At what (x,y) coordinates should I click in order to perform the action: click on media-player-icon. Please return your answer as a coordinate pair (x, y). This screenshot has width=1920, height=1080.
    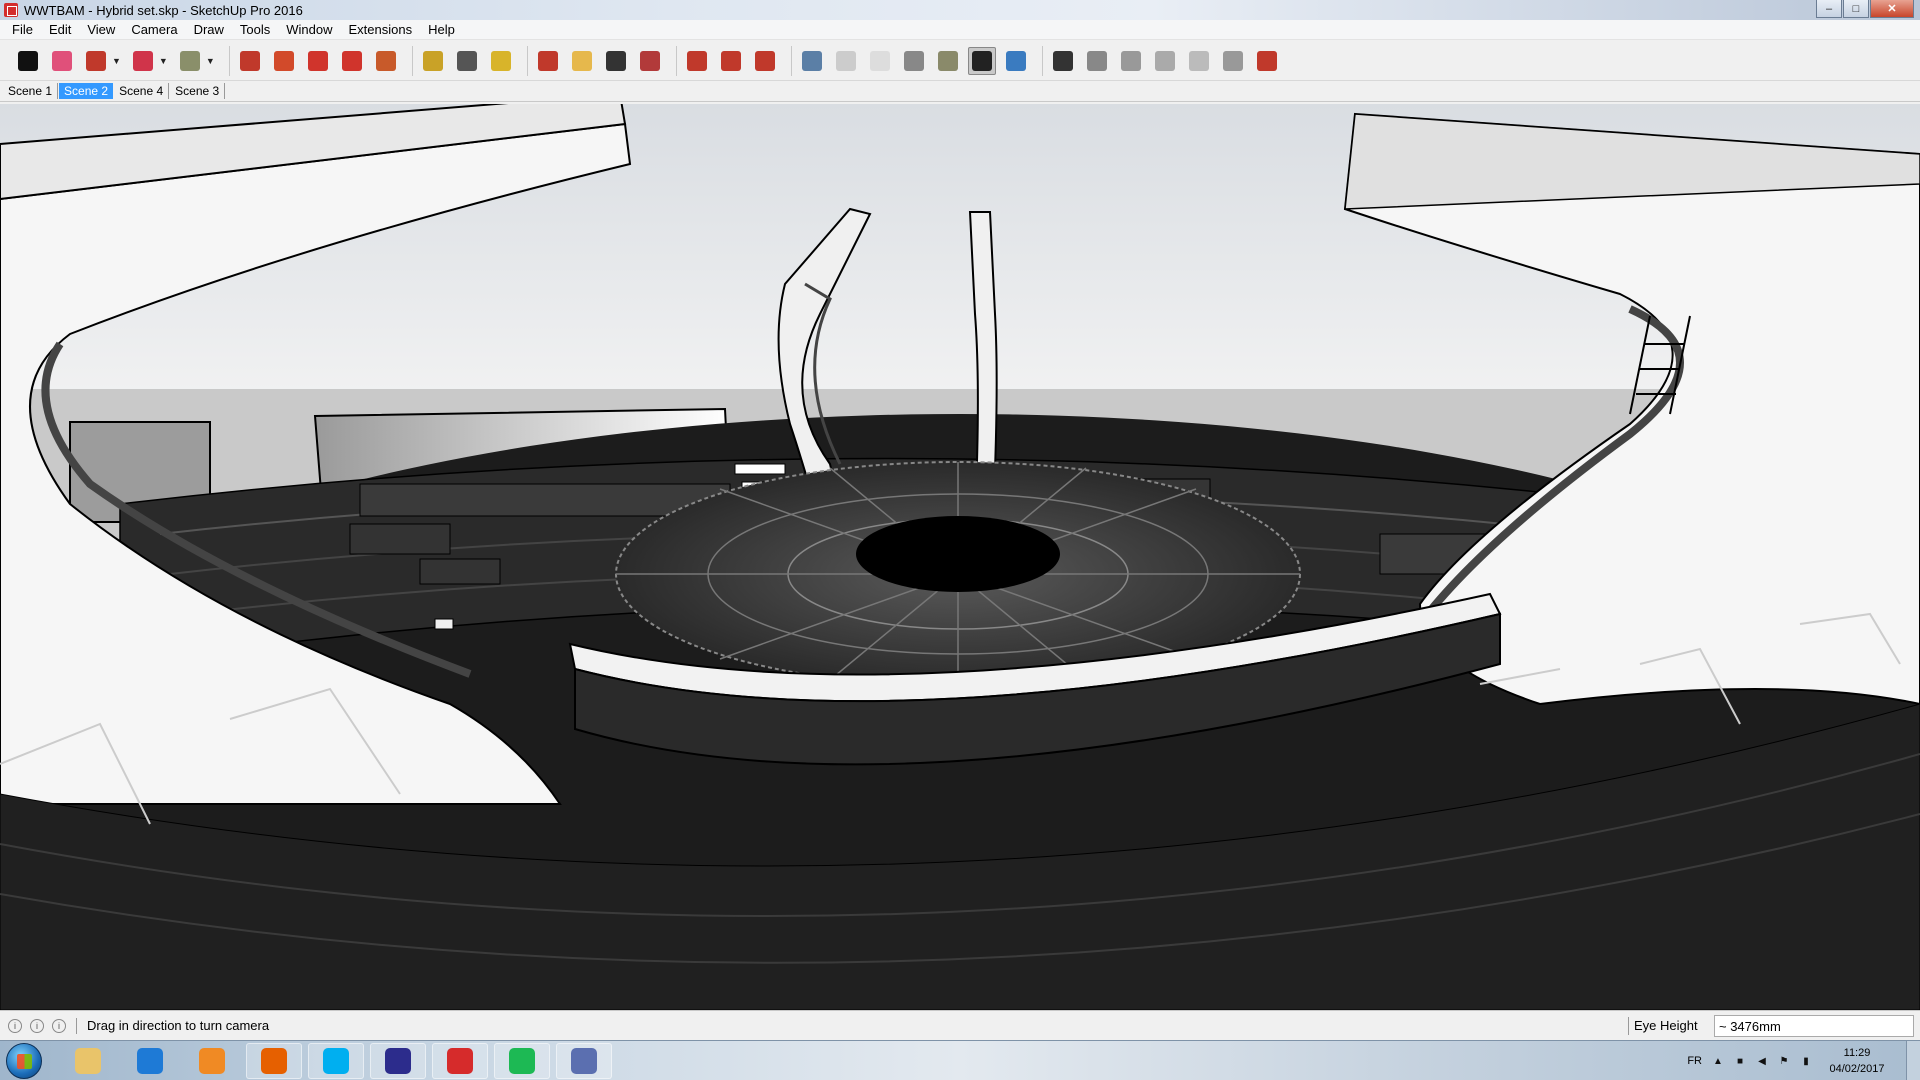
    Looking at the image, I should click on (212, 1061).